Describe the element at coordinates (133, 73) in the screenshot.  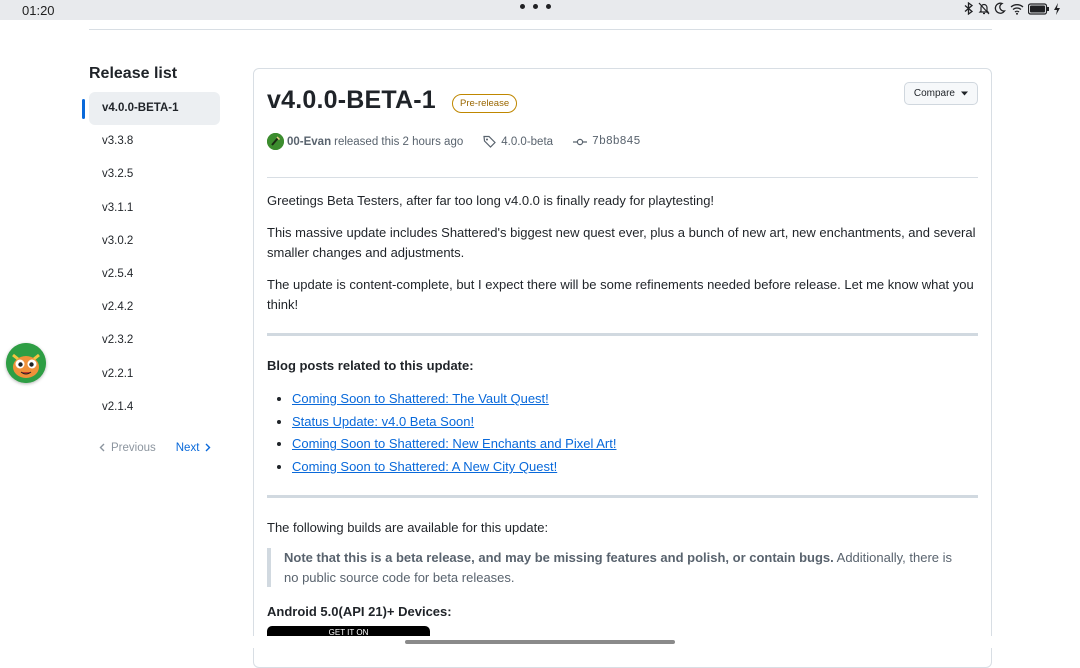
I see `sidebar-title: Release list` at that location.